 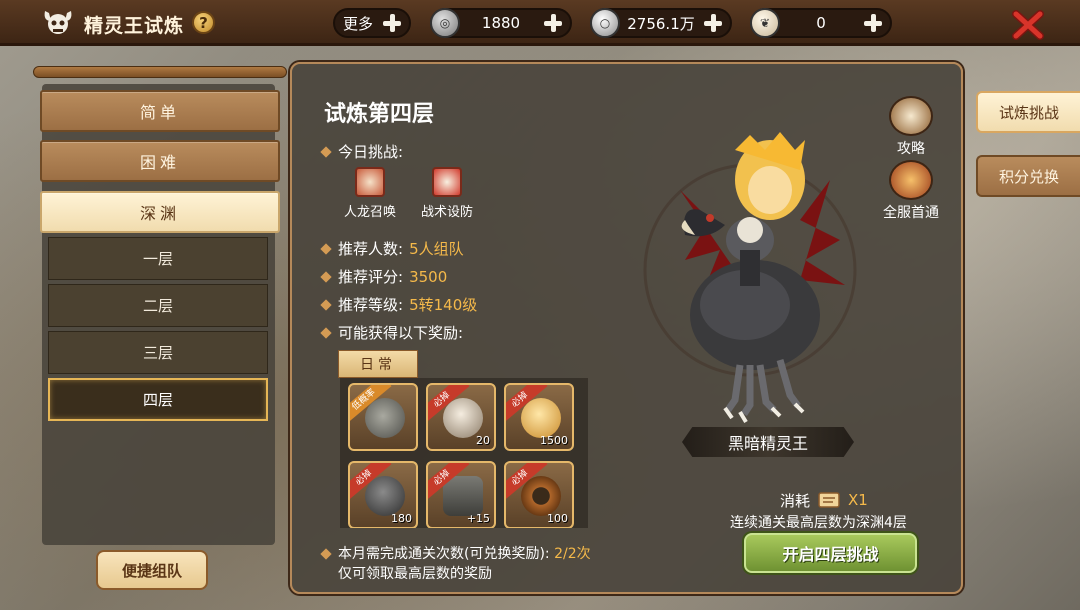 I want to click on floor-item-1: 一层, so click(x=158, y=258).